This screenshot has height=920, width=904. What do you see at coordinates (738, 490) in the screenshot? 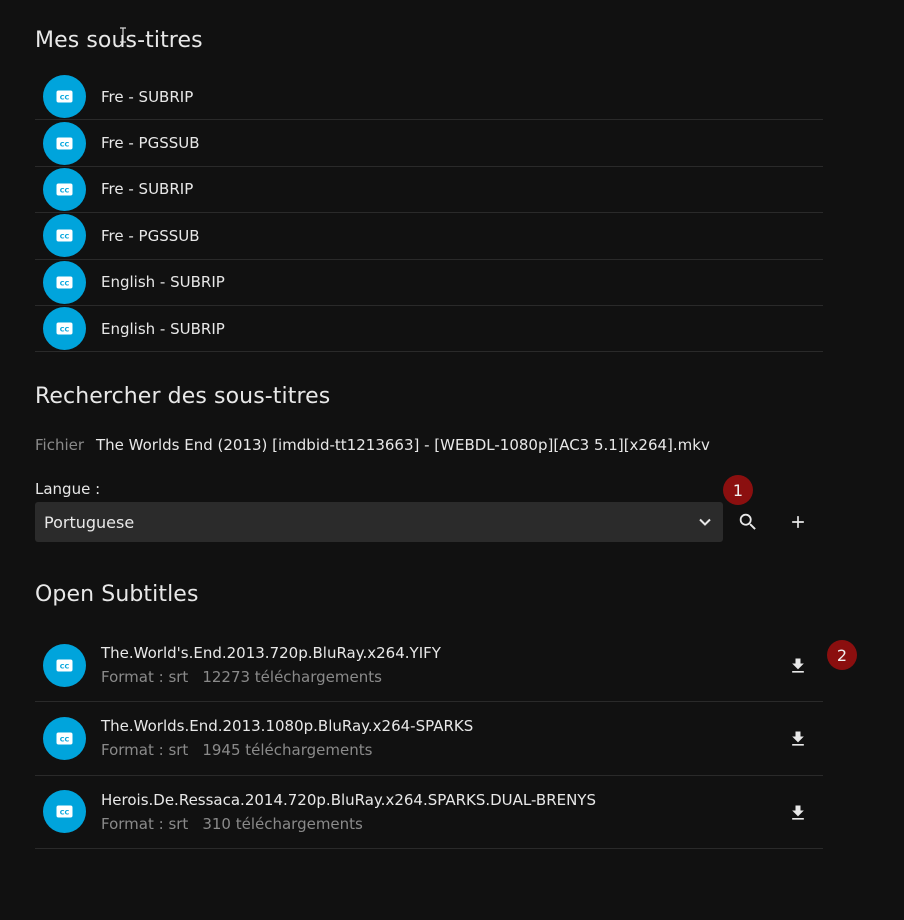
I see `annotation-marker-1: 1` at bounding box center [738, 490].